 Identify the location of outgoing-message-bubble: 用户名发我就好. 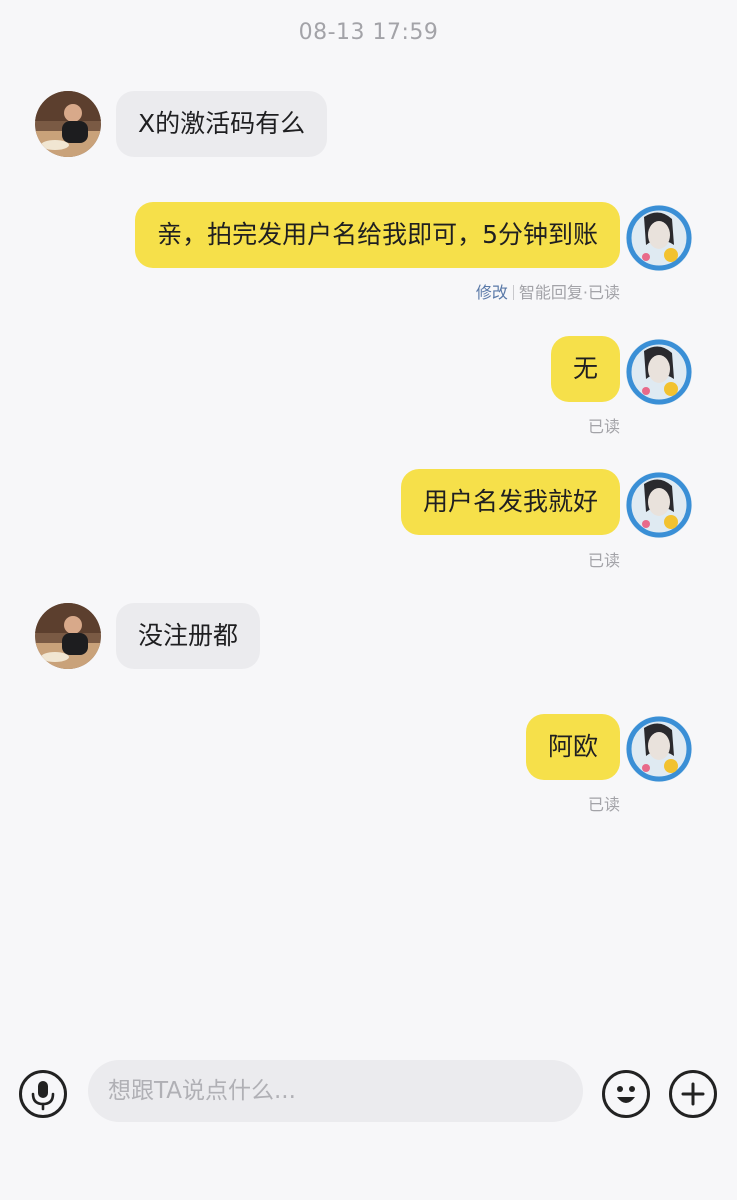
(510, 502).